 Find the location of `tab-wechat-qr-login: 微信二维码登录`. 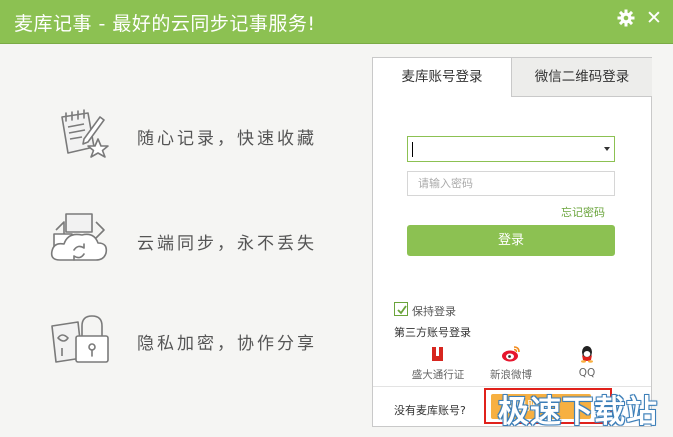

tab-wechat-qr-login: 微信二维码登录 is located at coordinates (581, 77).